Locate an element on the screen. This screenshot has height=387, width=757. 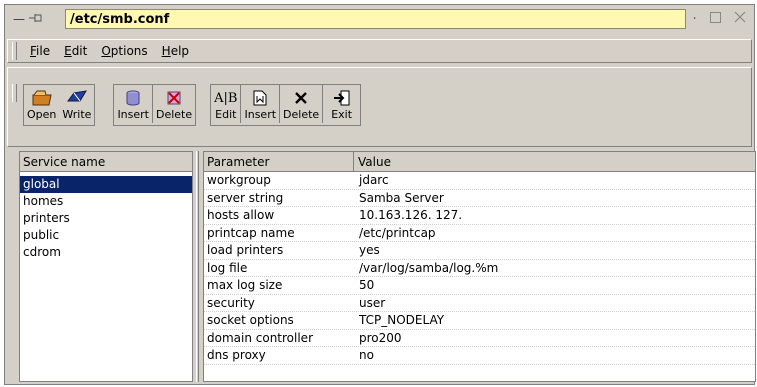
pin-icon is located at coordinates (36, 19).